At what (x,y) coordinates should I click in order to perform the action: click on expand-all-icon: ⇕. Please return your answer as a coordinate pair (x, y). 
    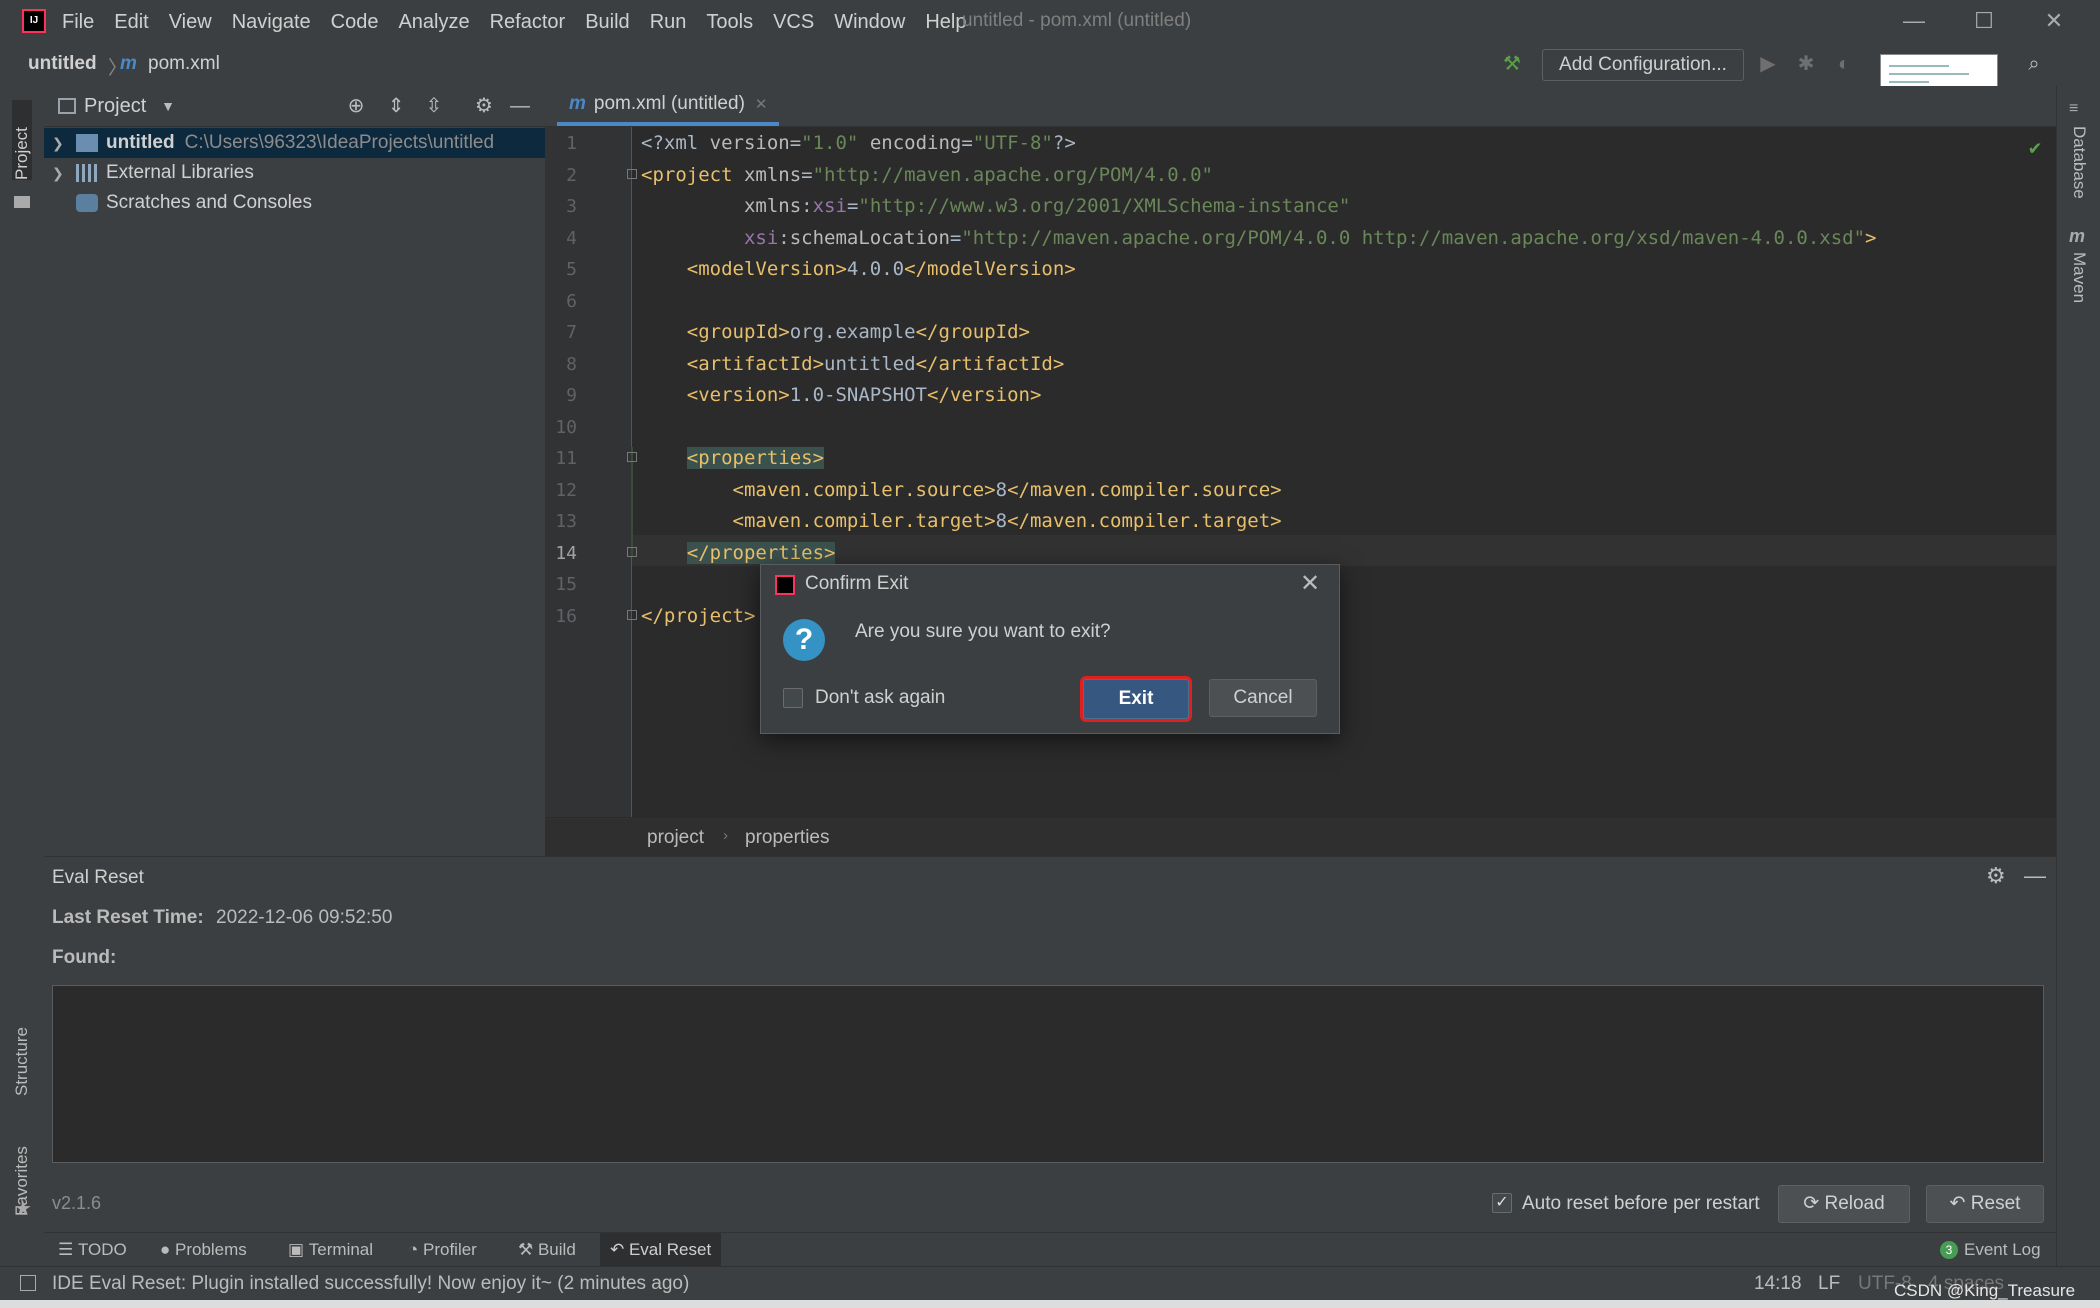
    Looking at the image, I should click on (396, 106).